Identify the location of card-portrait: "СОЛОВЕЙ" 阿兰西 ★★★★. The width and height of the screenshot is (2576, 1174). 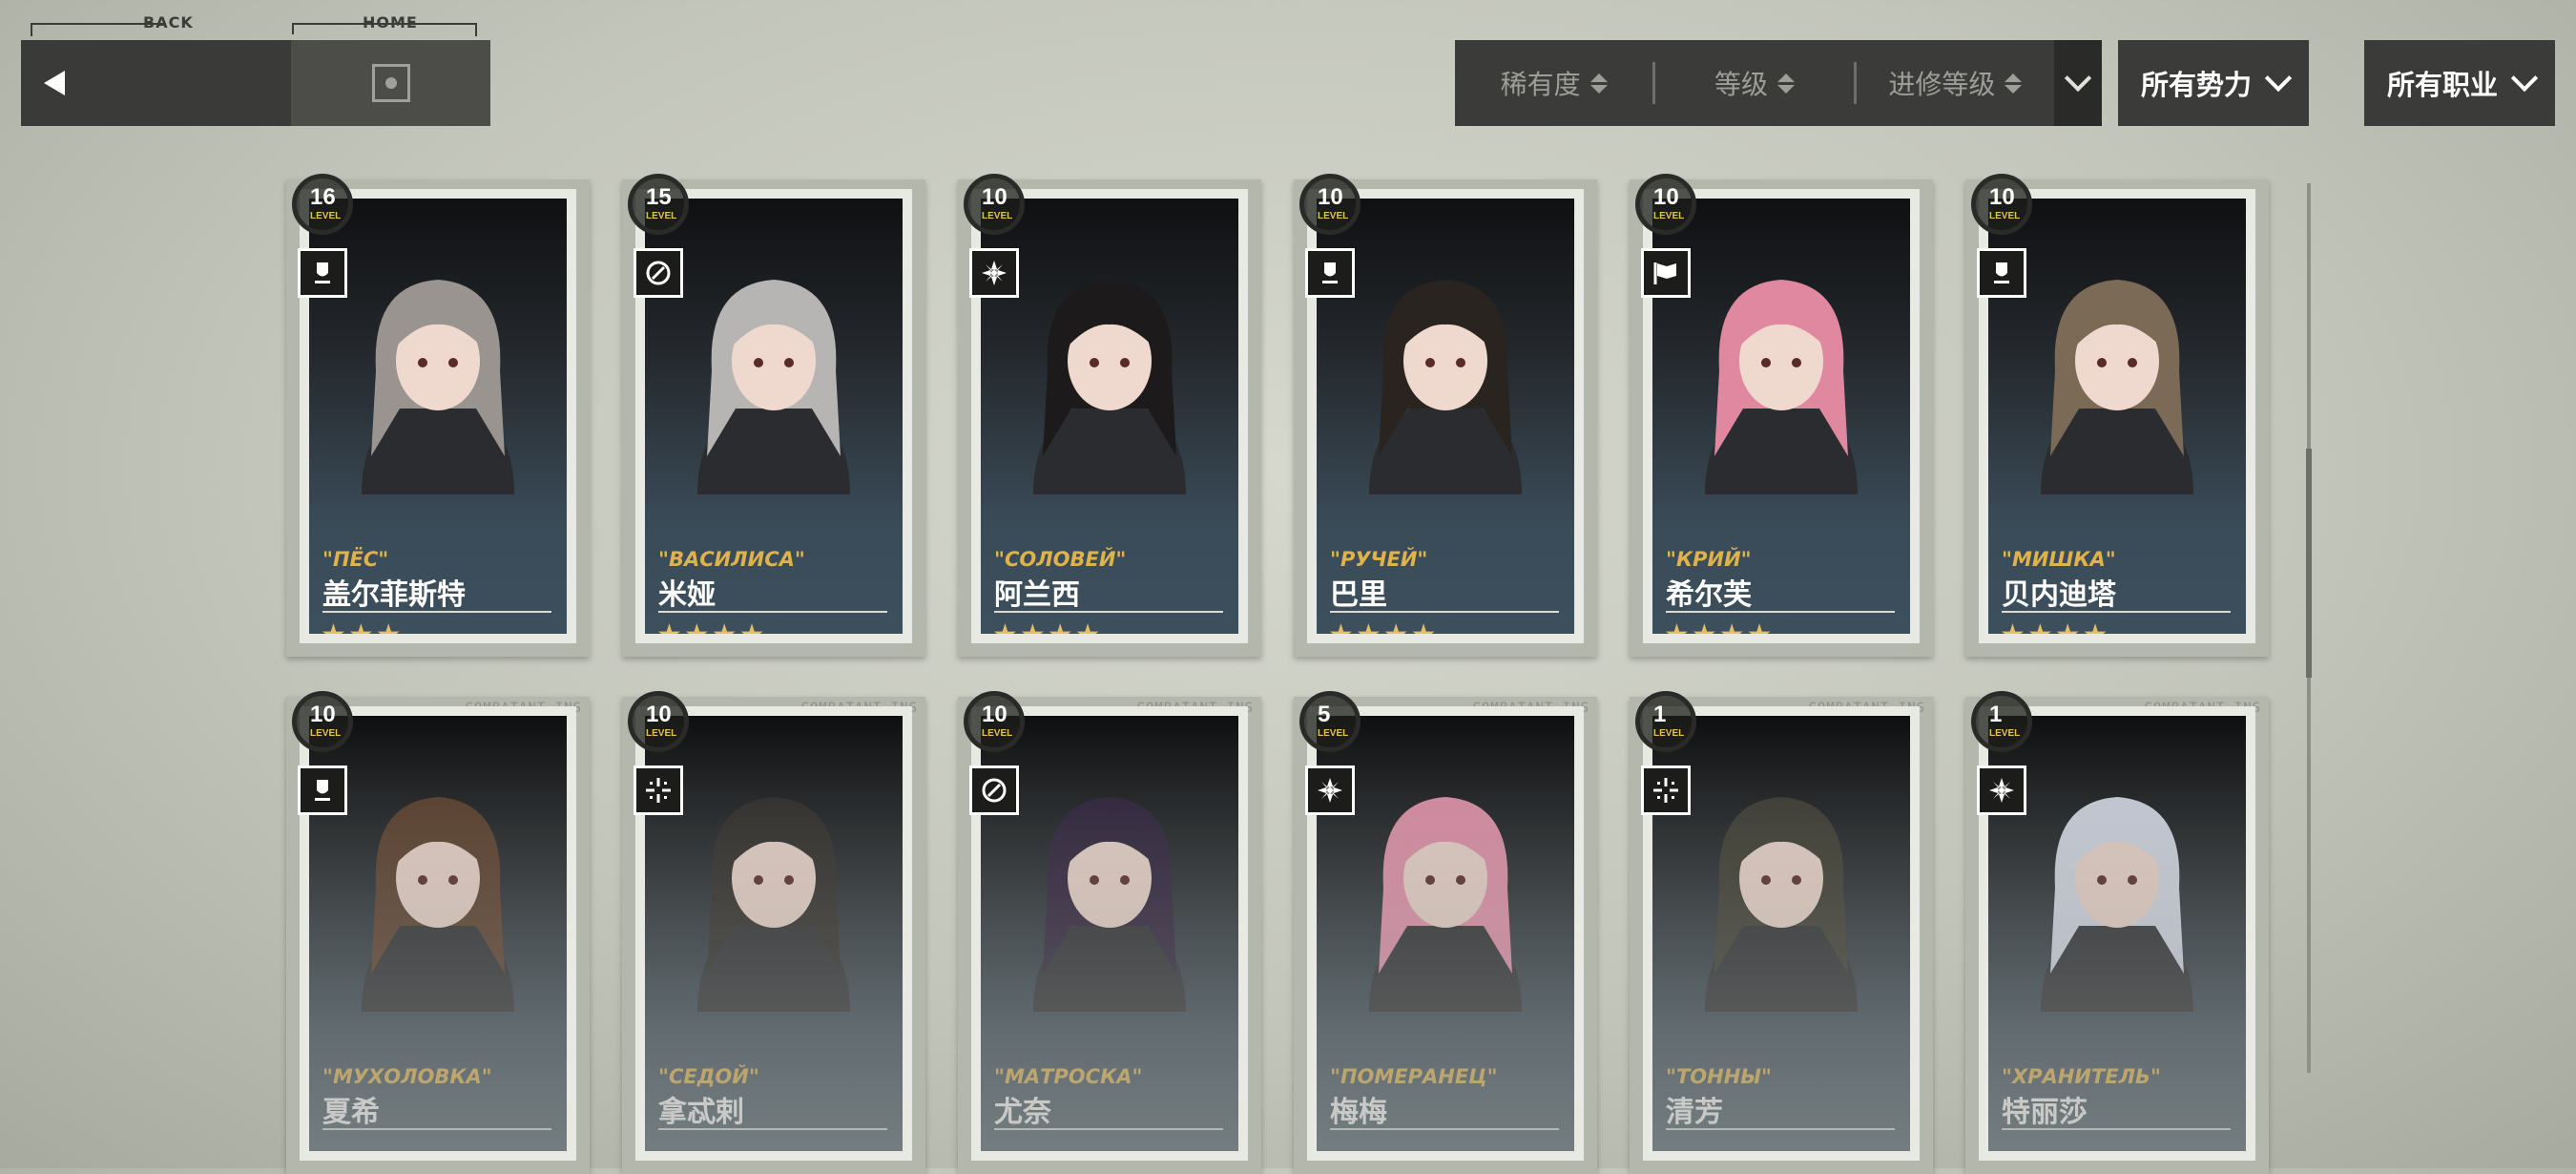
(1109, 417).